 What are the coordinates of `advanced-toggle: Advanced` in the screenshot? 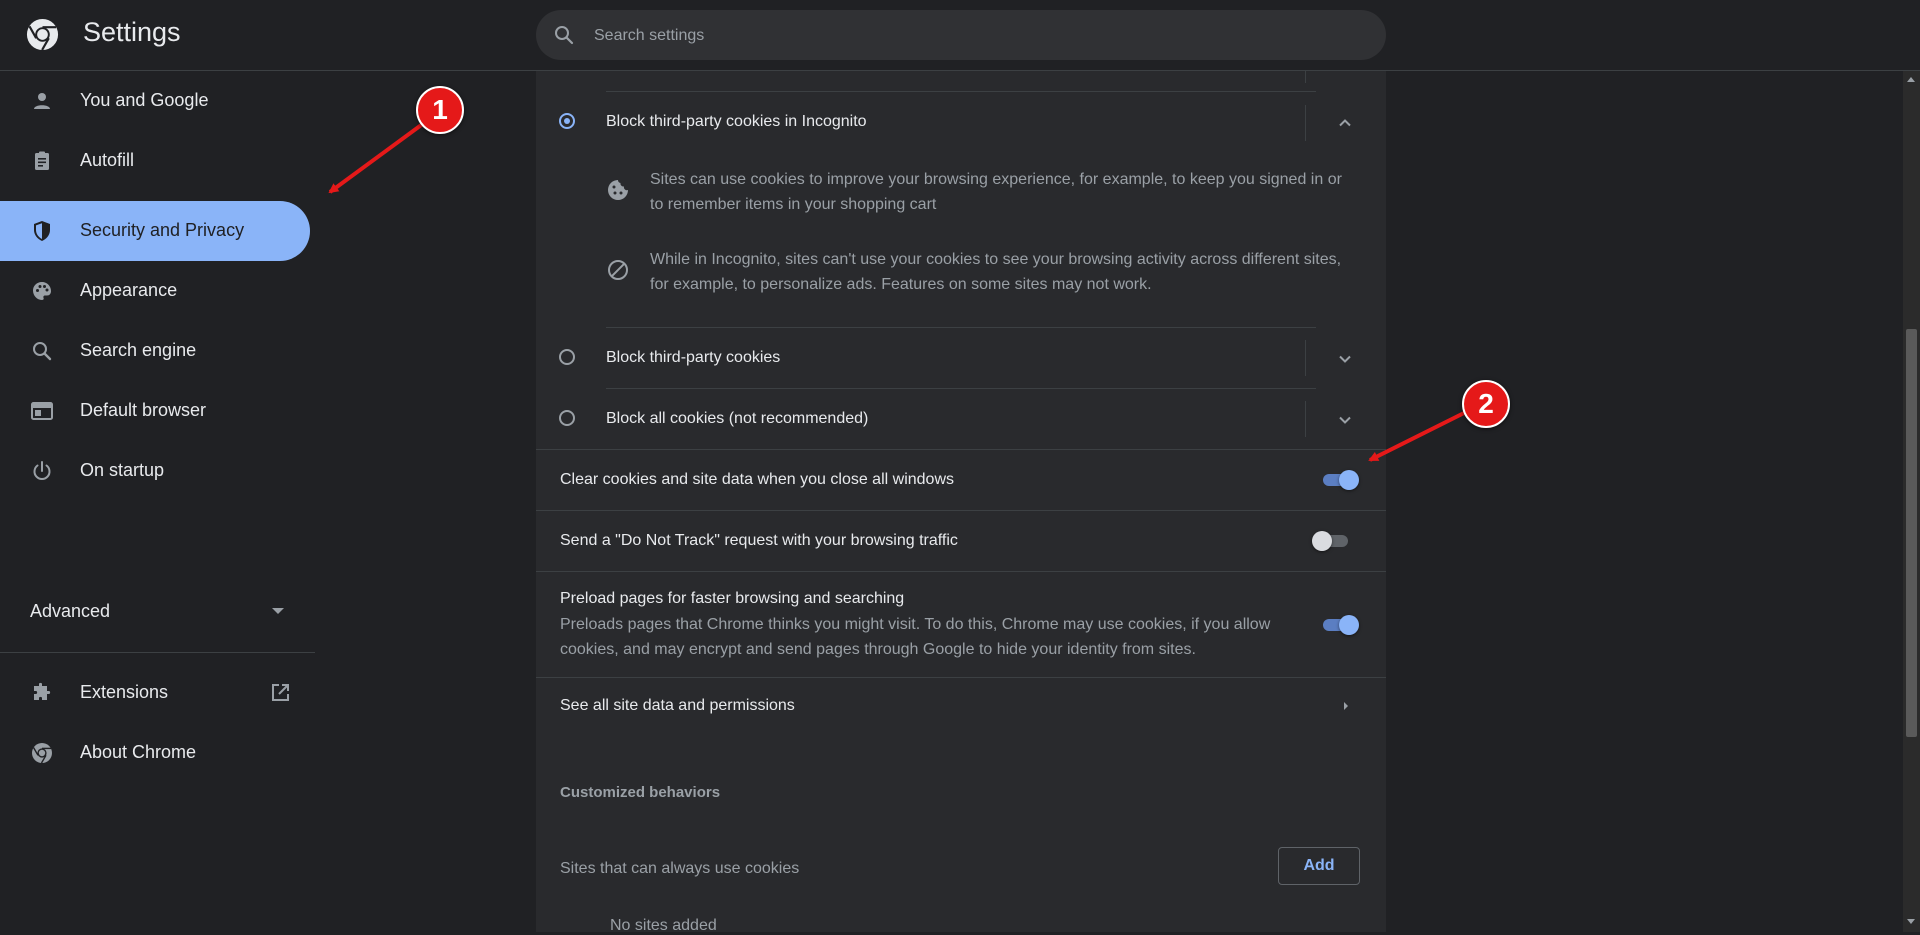 It's located at (155, 611).